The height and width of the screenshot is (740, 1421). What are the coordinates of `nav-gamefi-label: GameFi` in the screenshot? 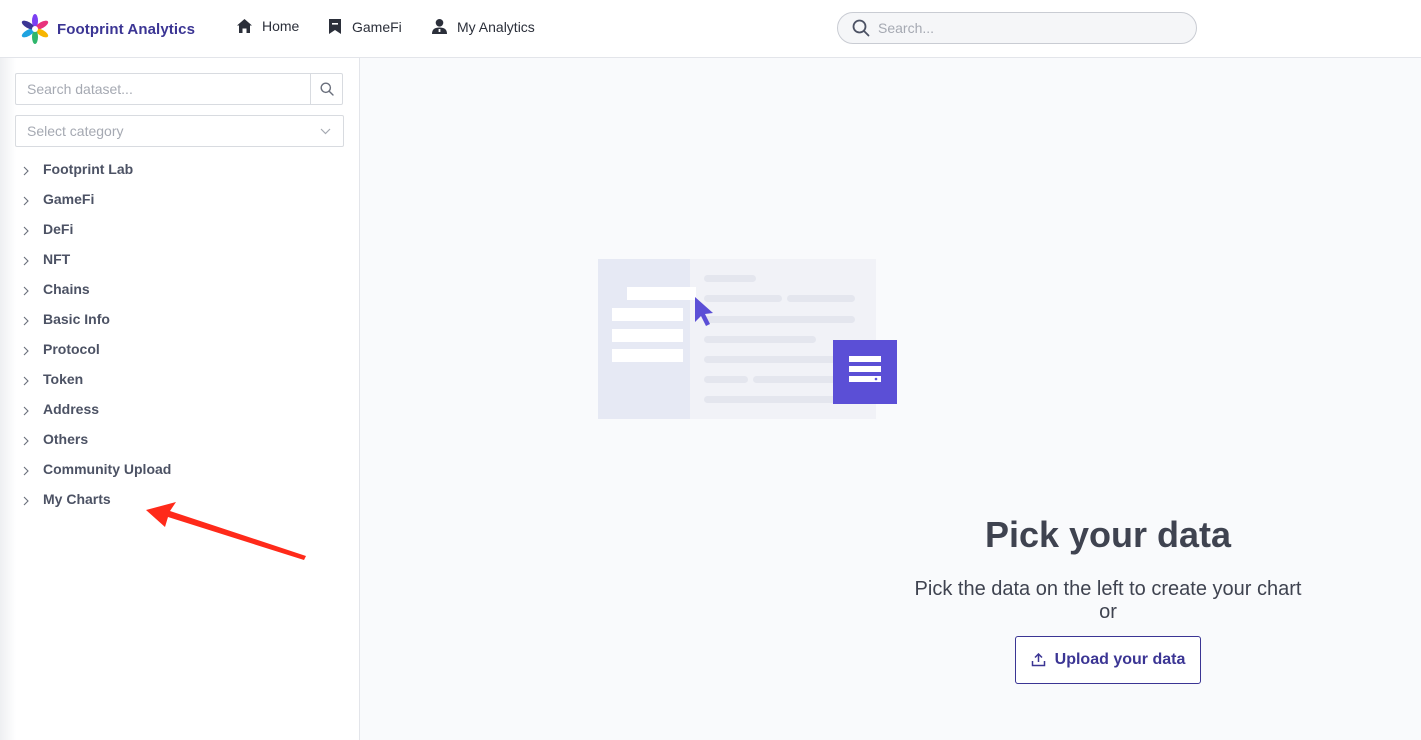 It's located at (377, 26).